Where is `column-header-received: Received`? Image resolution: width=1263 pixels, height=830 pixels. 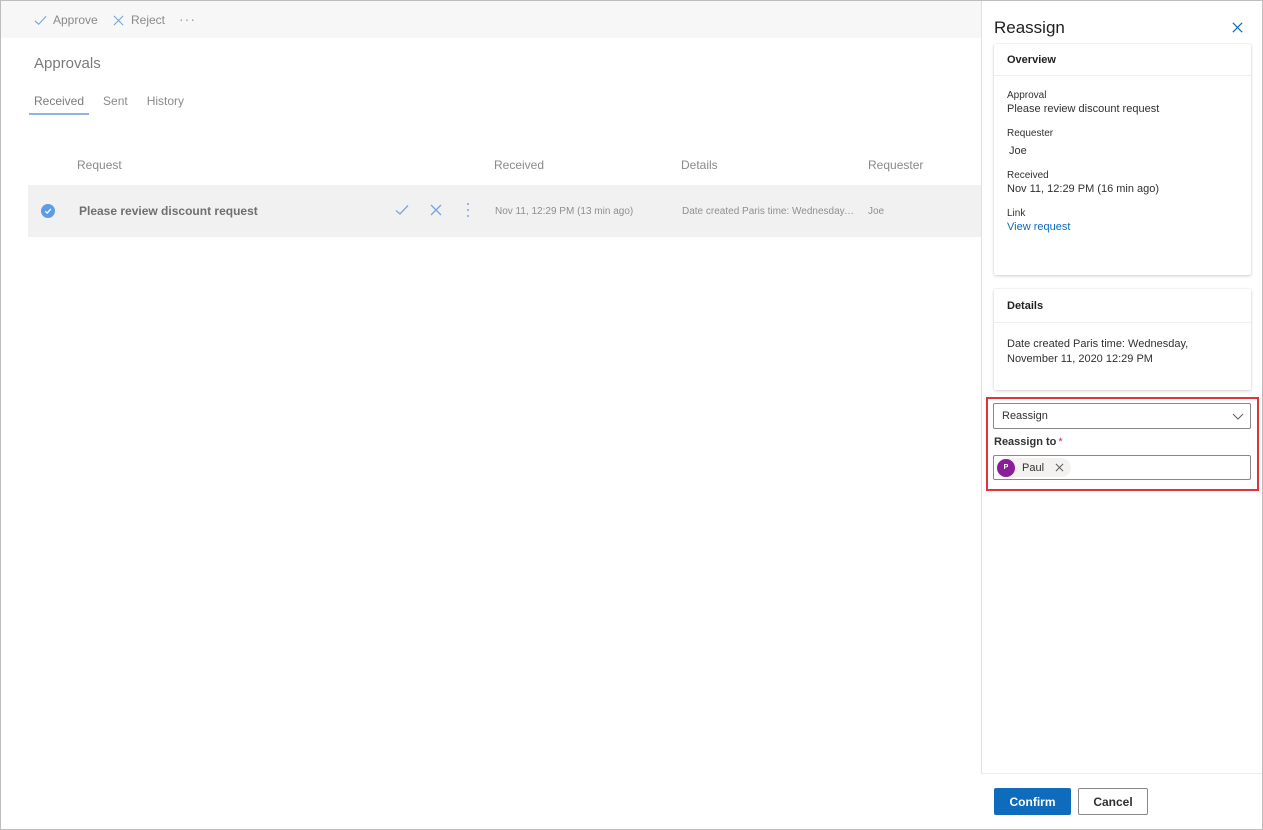
column-header-received: Received is located at coordinates (519, 165).